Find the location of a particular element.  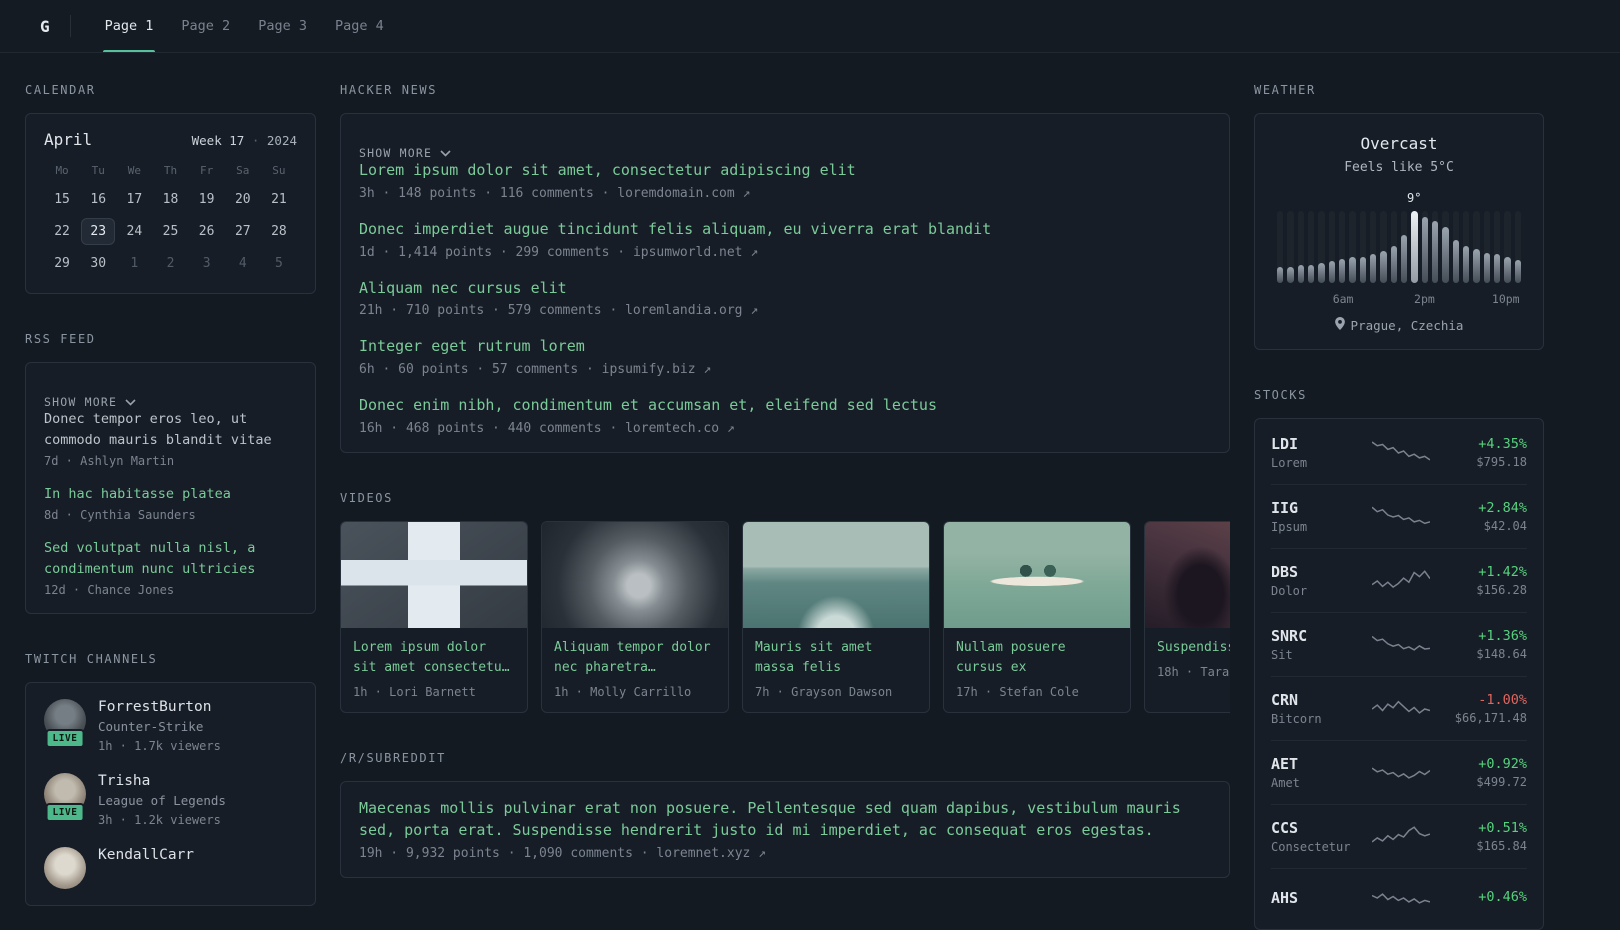

stock-name: Bitcorn is located at coordinates (1296, 719).